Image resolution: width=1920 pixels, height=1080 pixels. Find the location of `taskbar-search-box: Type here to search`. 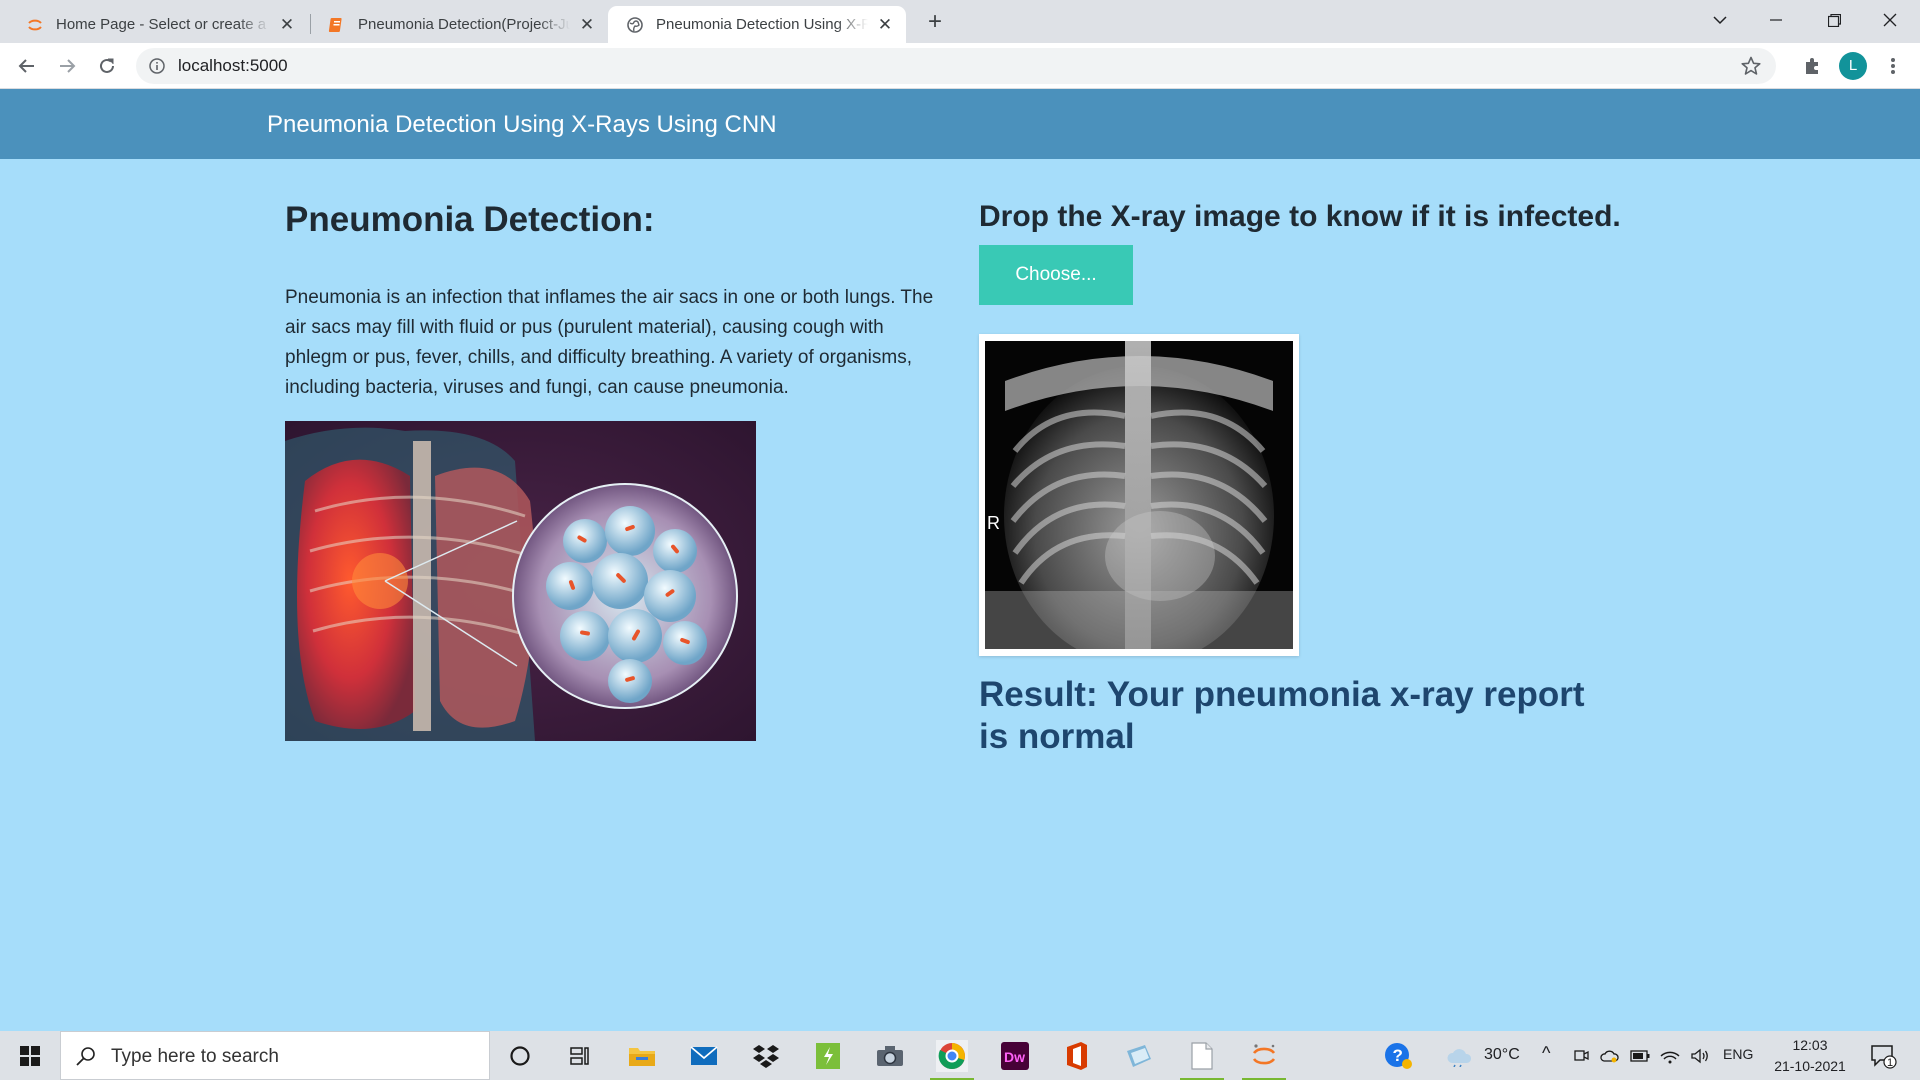

taskbar-search-box: Type here to search is located at coordinates (275, 1055).